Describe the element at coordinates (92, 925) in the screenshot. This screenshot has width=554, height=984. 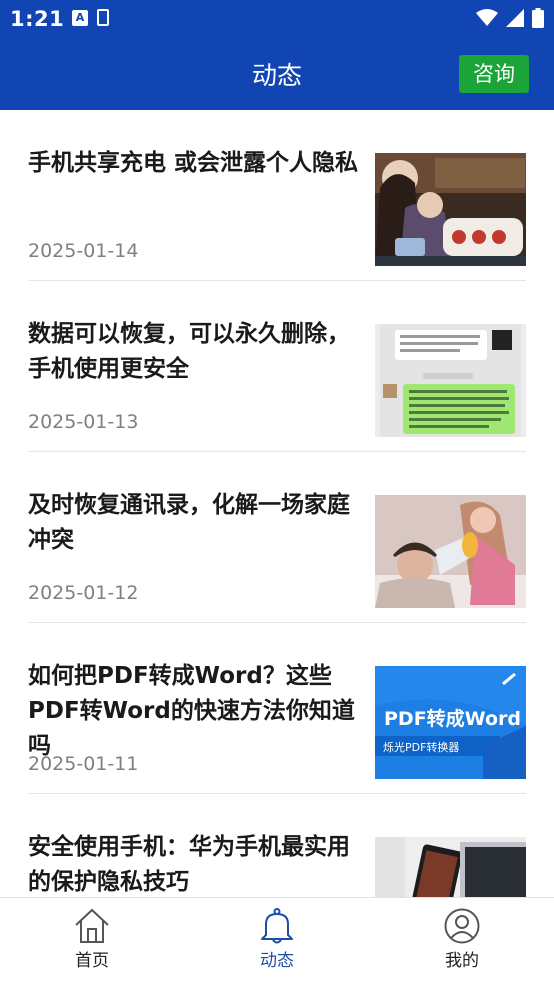
I see `home-icon` at that location.